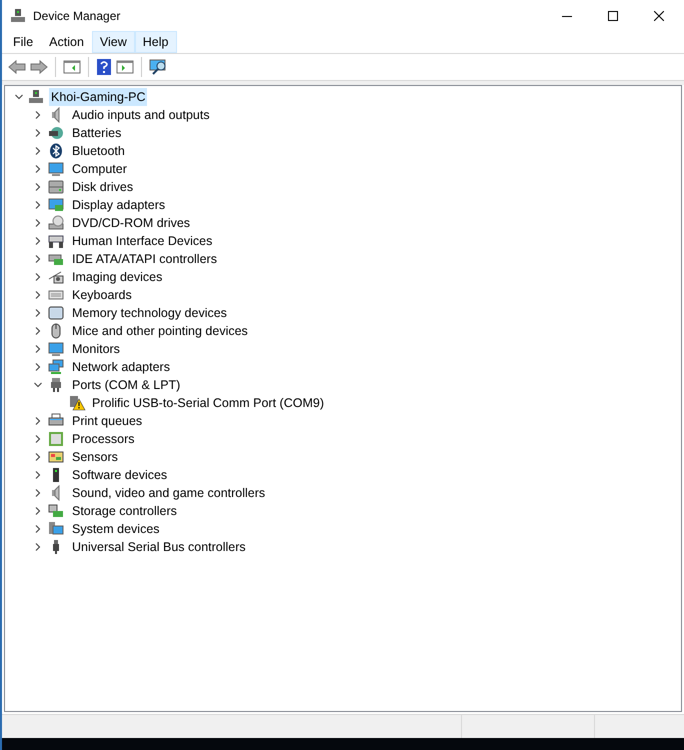 The width and height of the screenshot is (684, 750). I want to click on tree-item: Software devices, so click(119, 475).